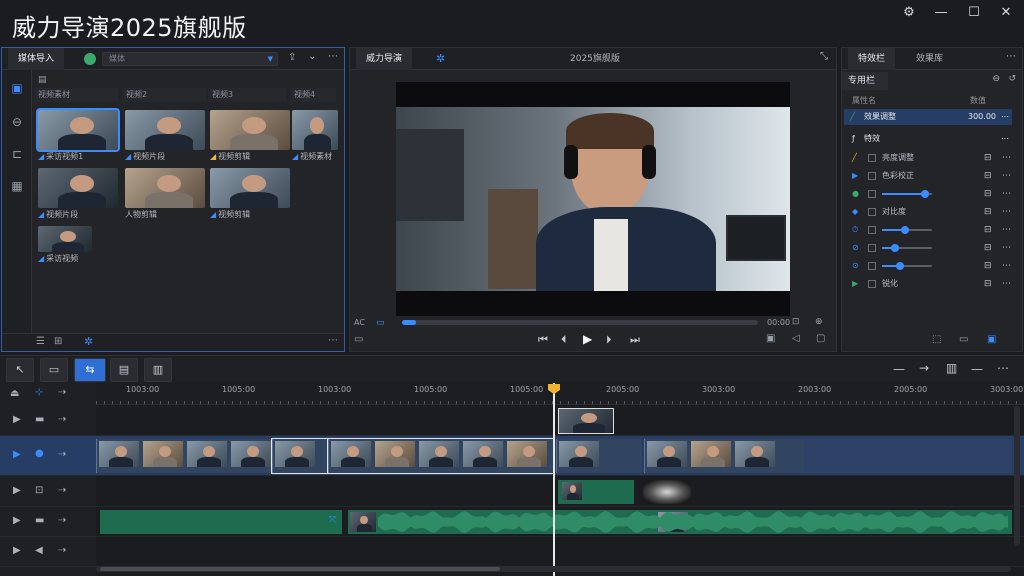 Image resolution: width=1024 pixels, height=576 pixels. I want to click on vertical-scrollbar, so click(1017, 476).